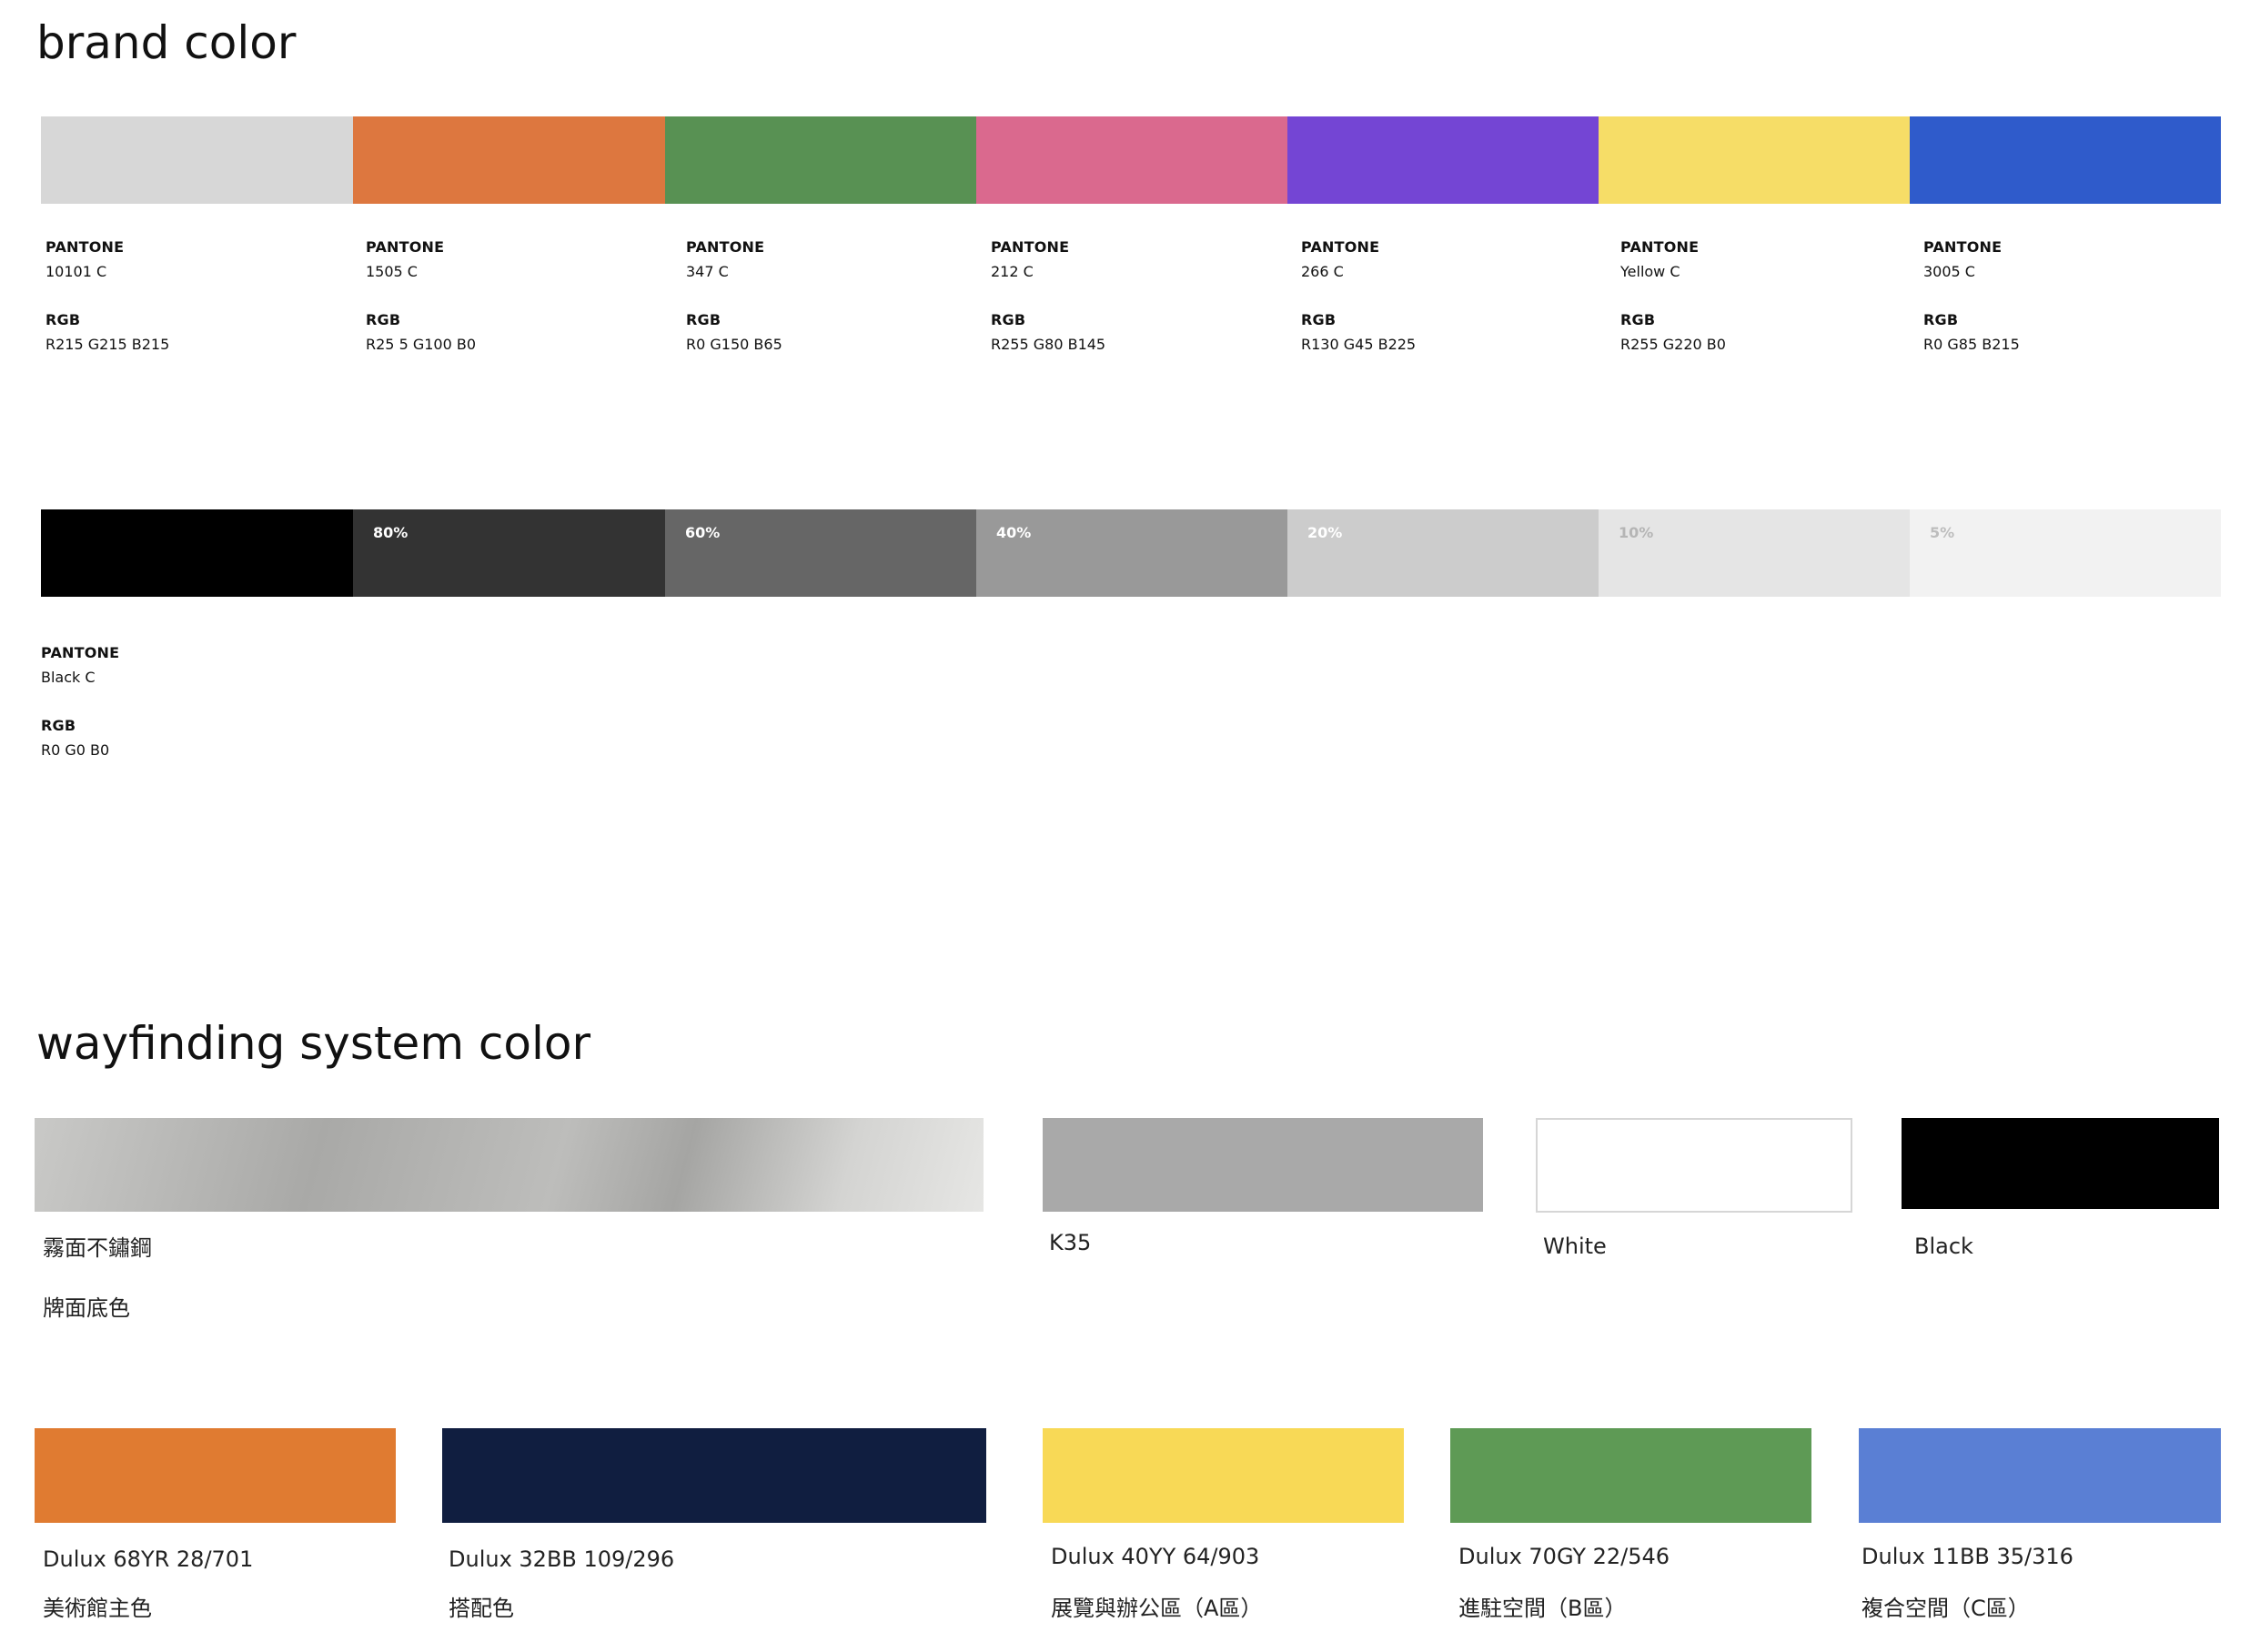 Image resolution: width=2260 pixels, height=1652 pixels. Describe the element at coordinates (1070, 1242) in the screenshot. I see `k35-label: K35` at that location.